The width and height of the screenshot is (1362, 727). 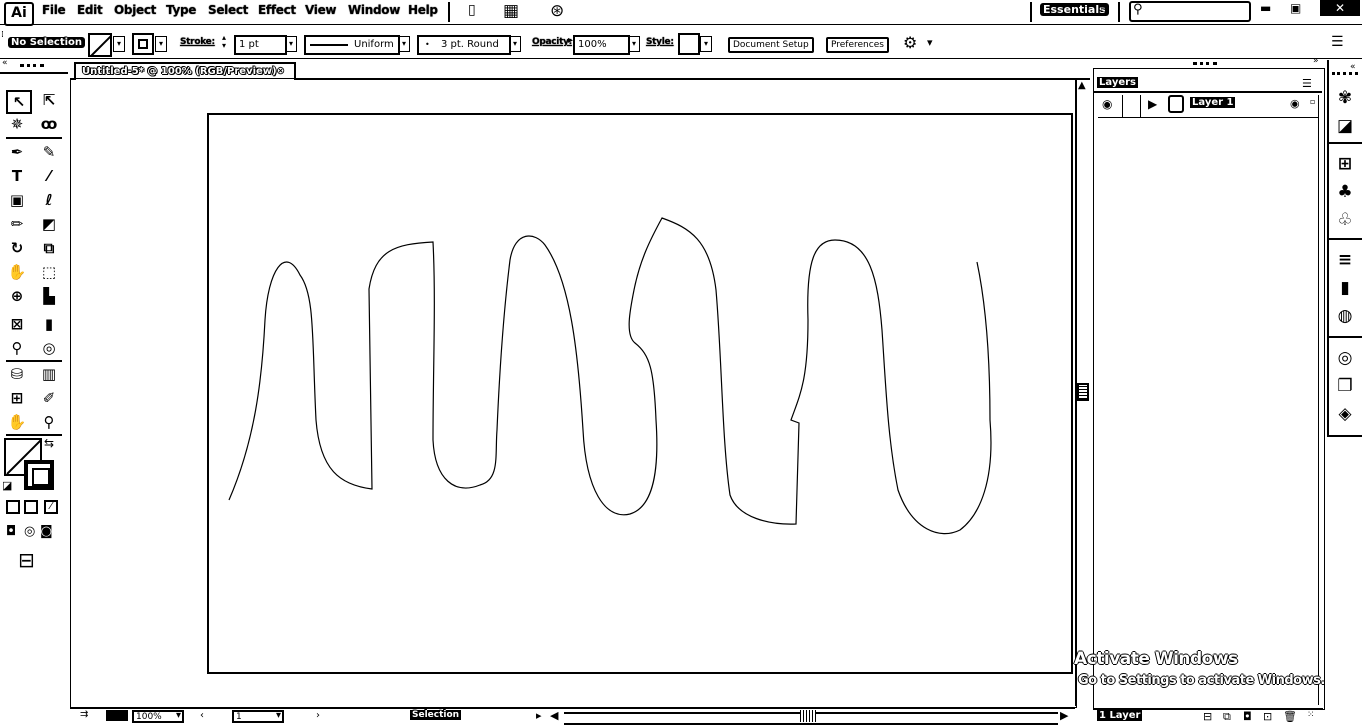 I want to click on expand-layer-icon: ▶, so click(x=1152, y=104).